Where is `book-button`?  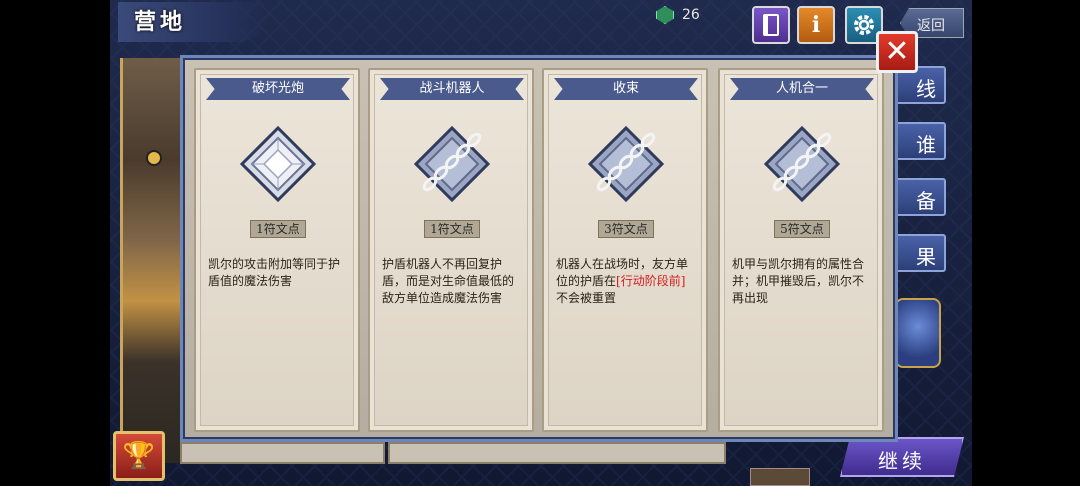
book-button is located at coordinates (771, 25).